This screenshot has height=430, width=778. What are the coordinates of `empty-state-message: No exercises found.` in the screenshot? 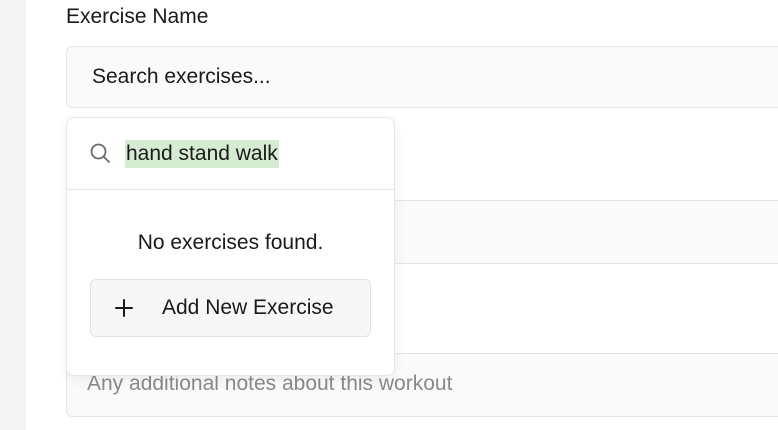 It's located at (230, 242).